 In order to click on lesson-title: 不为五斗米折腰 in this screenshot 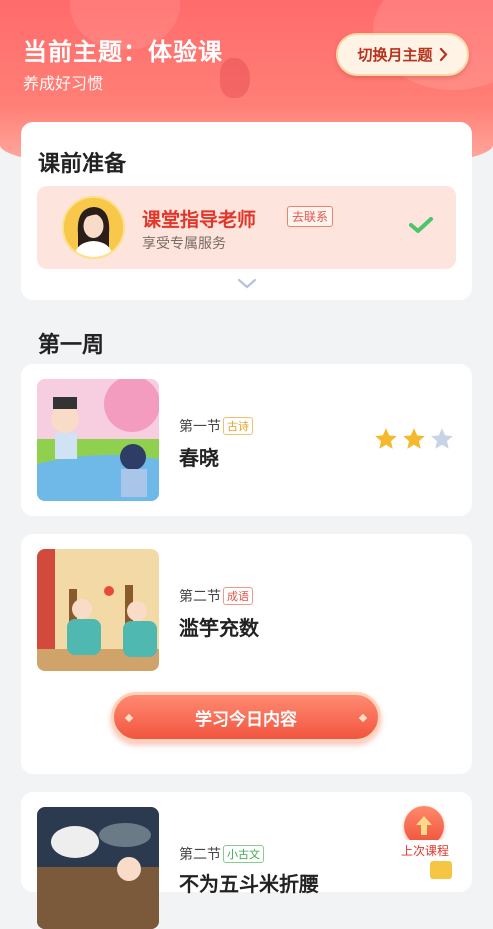, I will do `click(249, 884)`.